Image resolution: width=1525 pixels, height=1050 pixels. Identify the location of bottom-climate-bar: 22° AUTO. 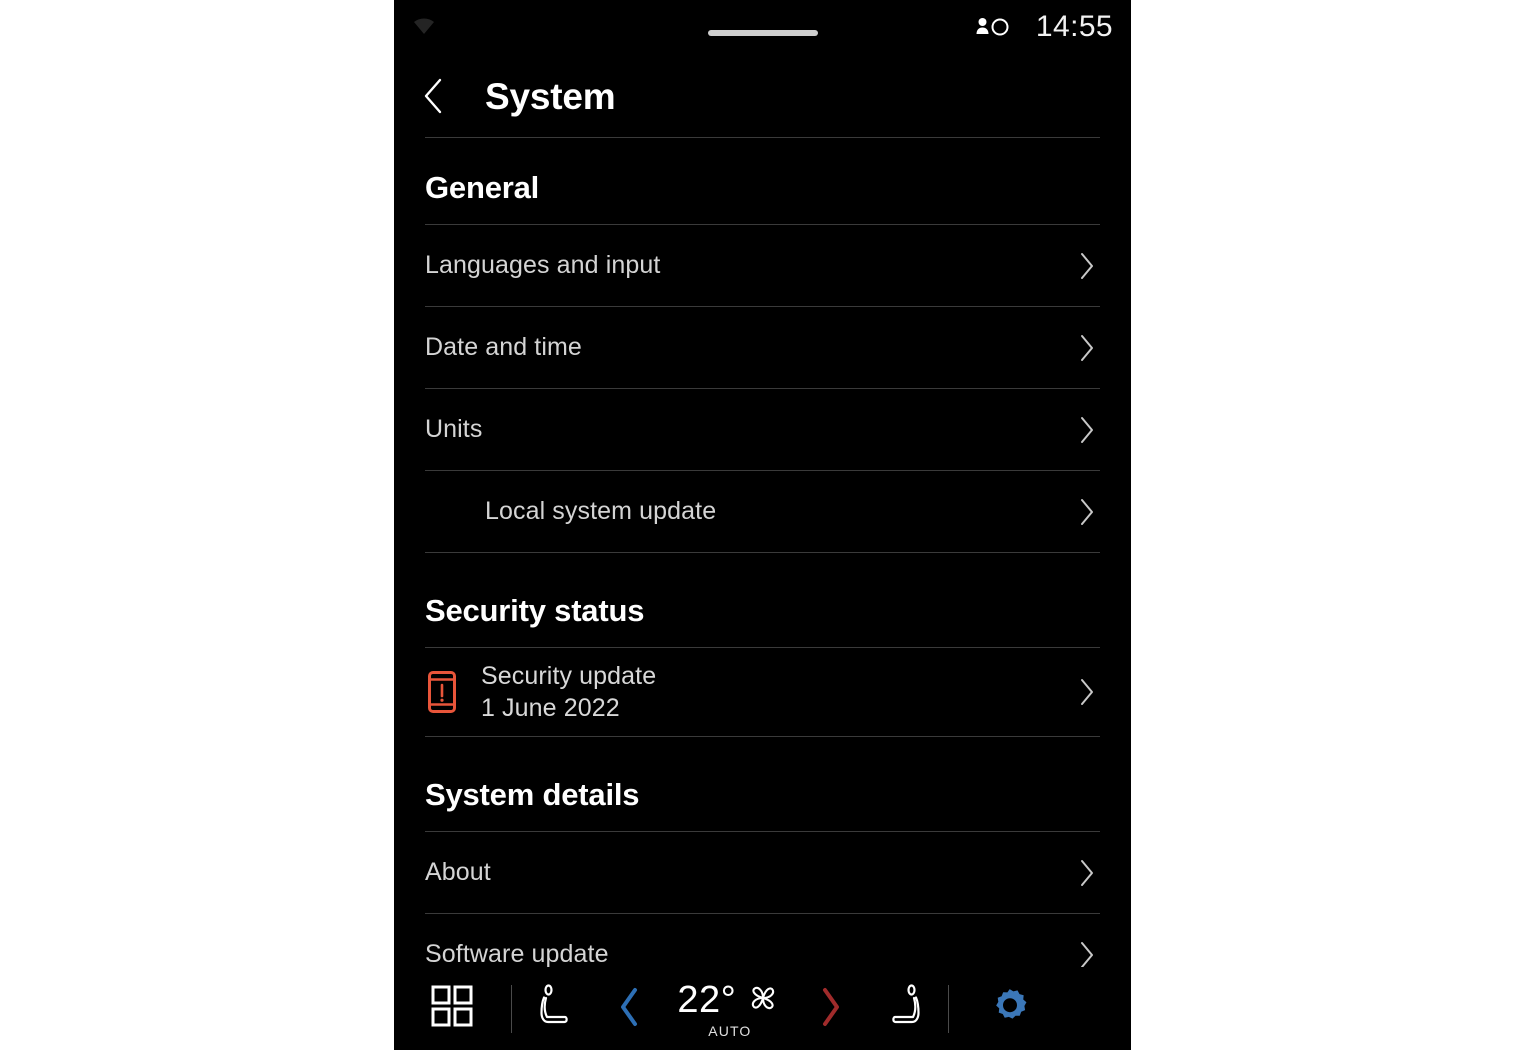
(762, 1008).